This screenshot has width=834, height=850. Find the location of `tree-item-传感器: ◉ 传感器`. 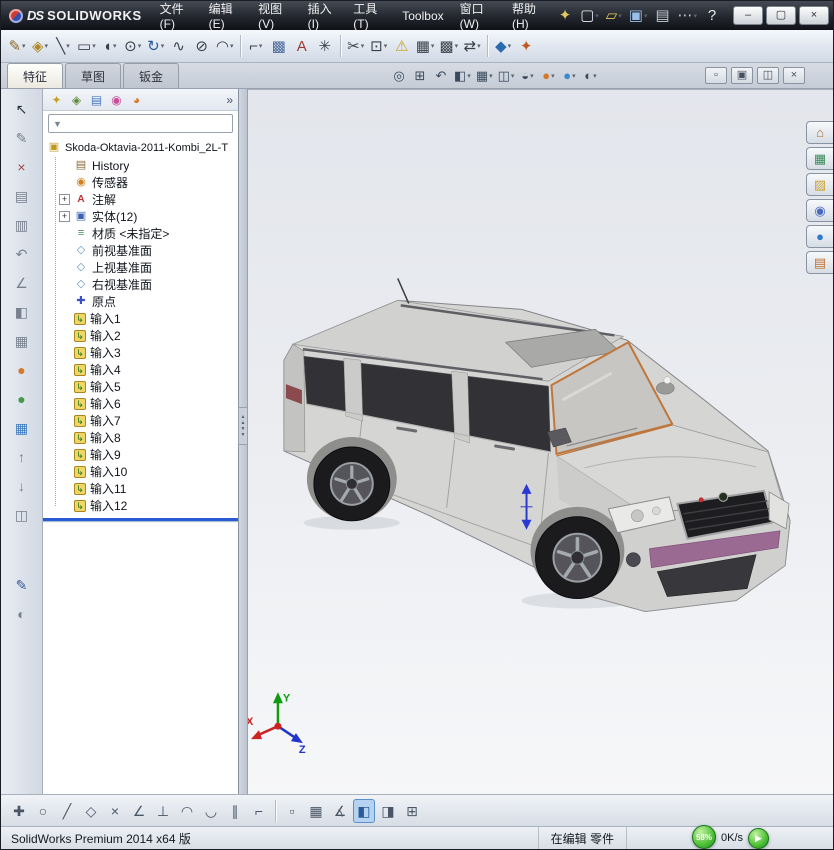

tree-item-传感器: ◉ 传感器 is located at coordinates (147, 182).